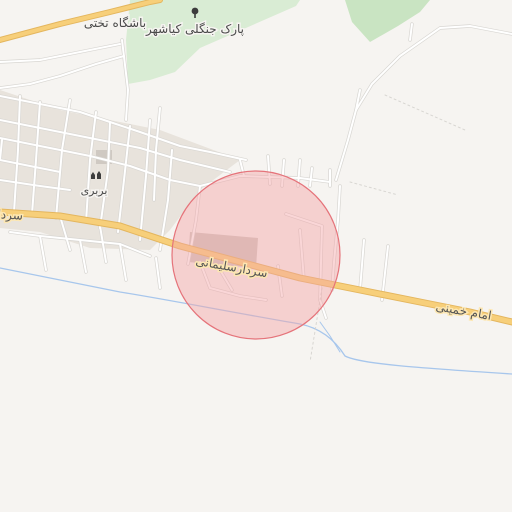  I want to click on park-label: پارک جنگلی کیاشهر, so click(194, 29).